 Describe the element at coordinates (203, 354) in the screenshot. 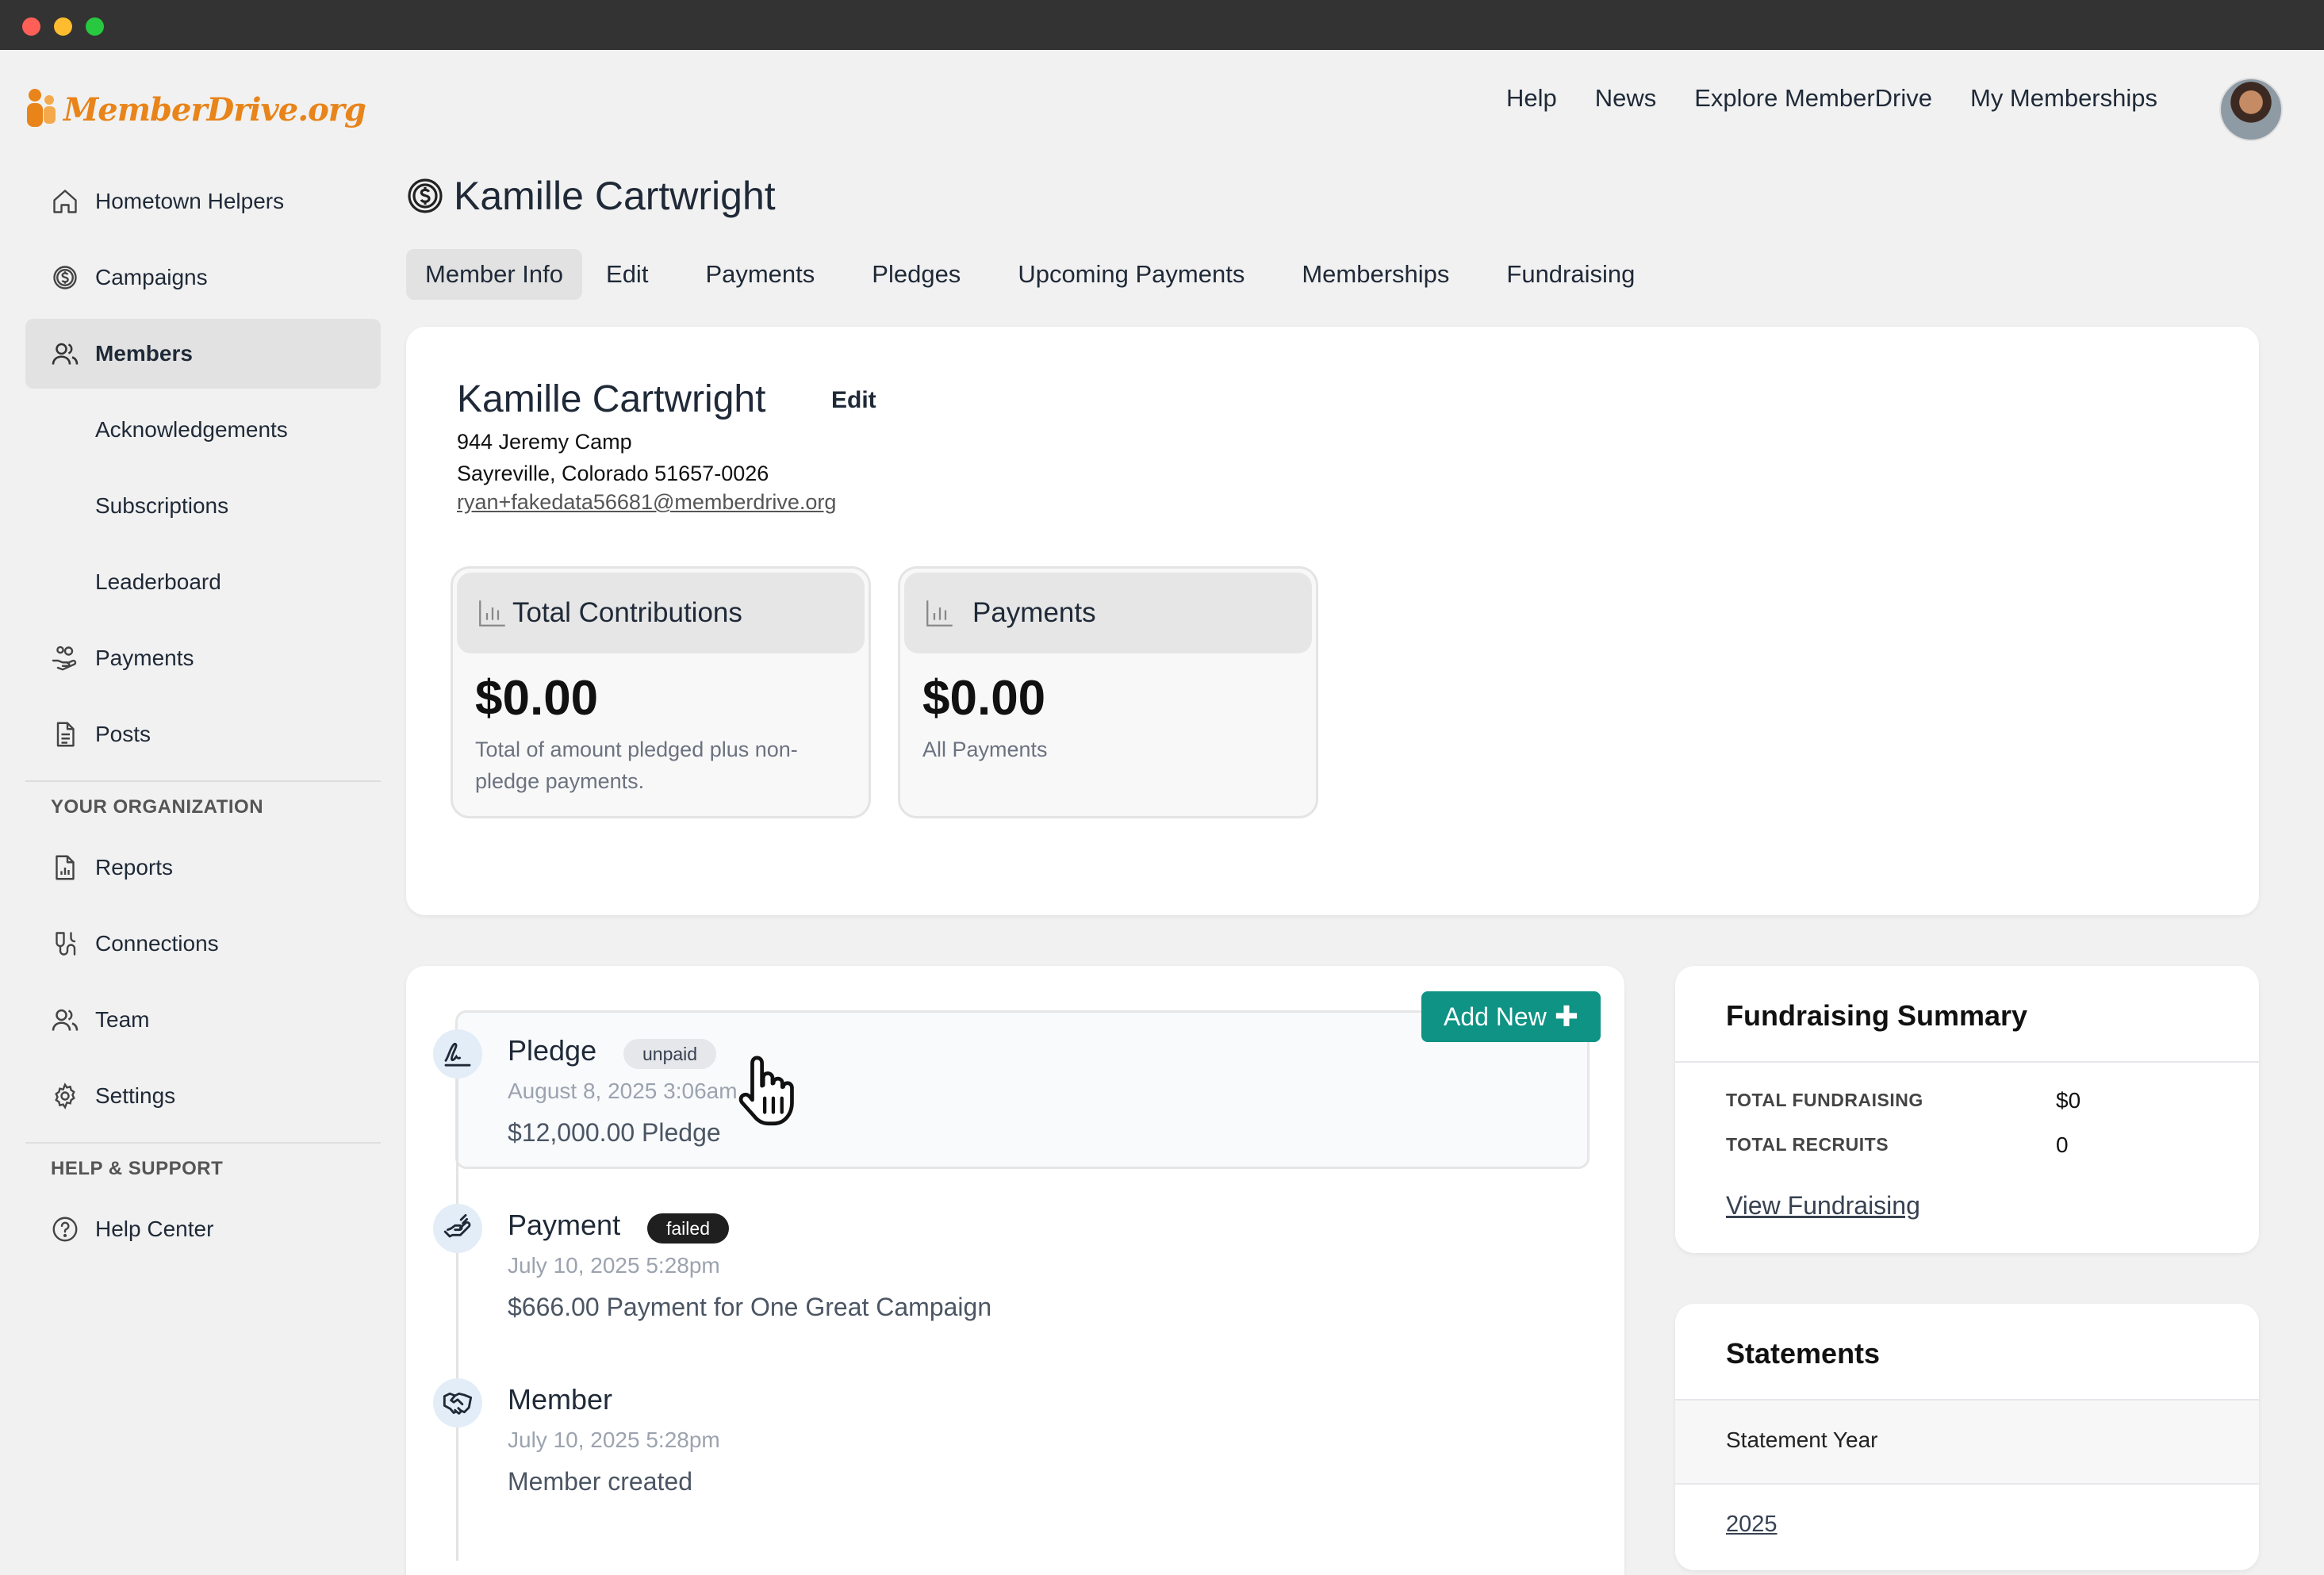

I see `sidebar-item-members: Members` at that location.